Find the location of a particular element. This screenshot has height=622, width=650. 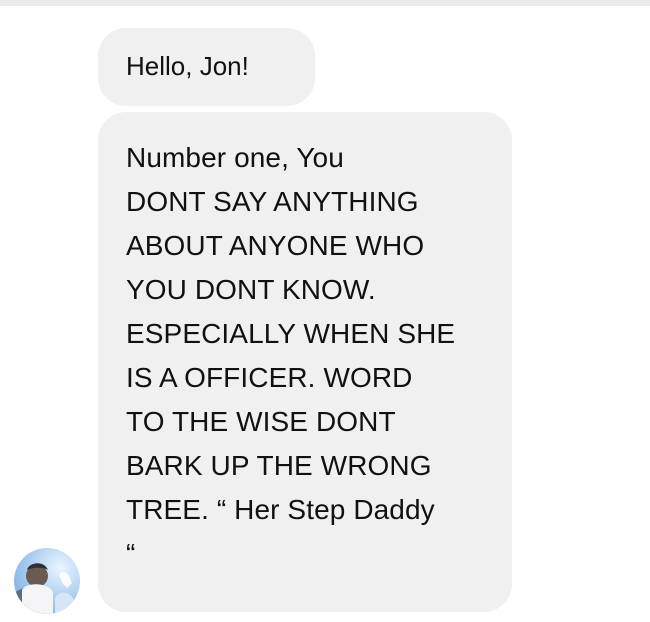

user-avatar-icon is located at coordinates (47, 581).